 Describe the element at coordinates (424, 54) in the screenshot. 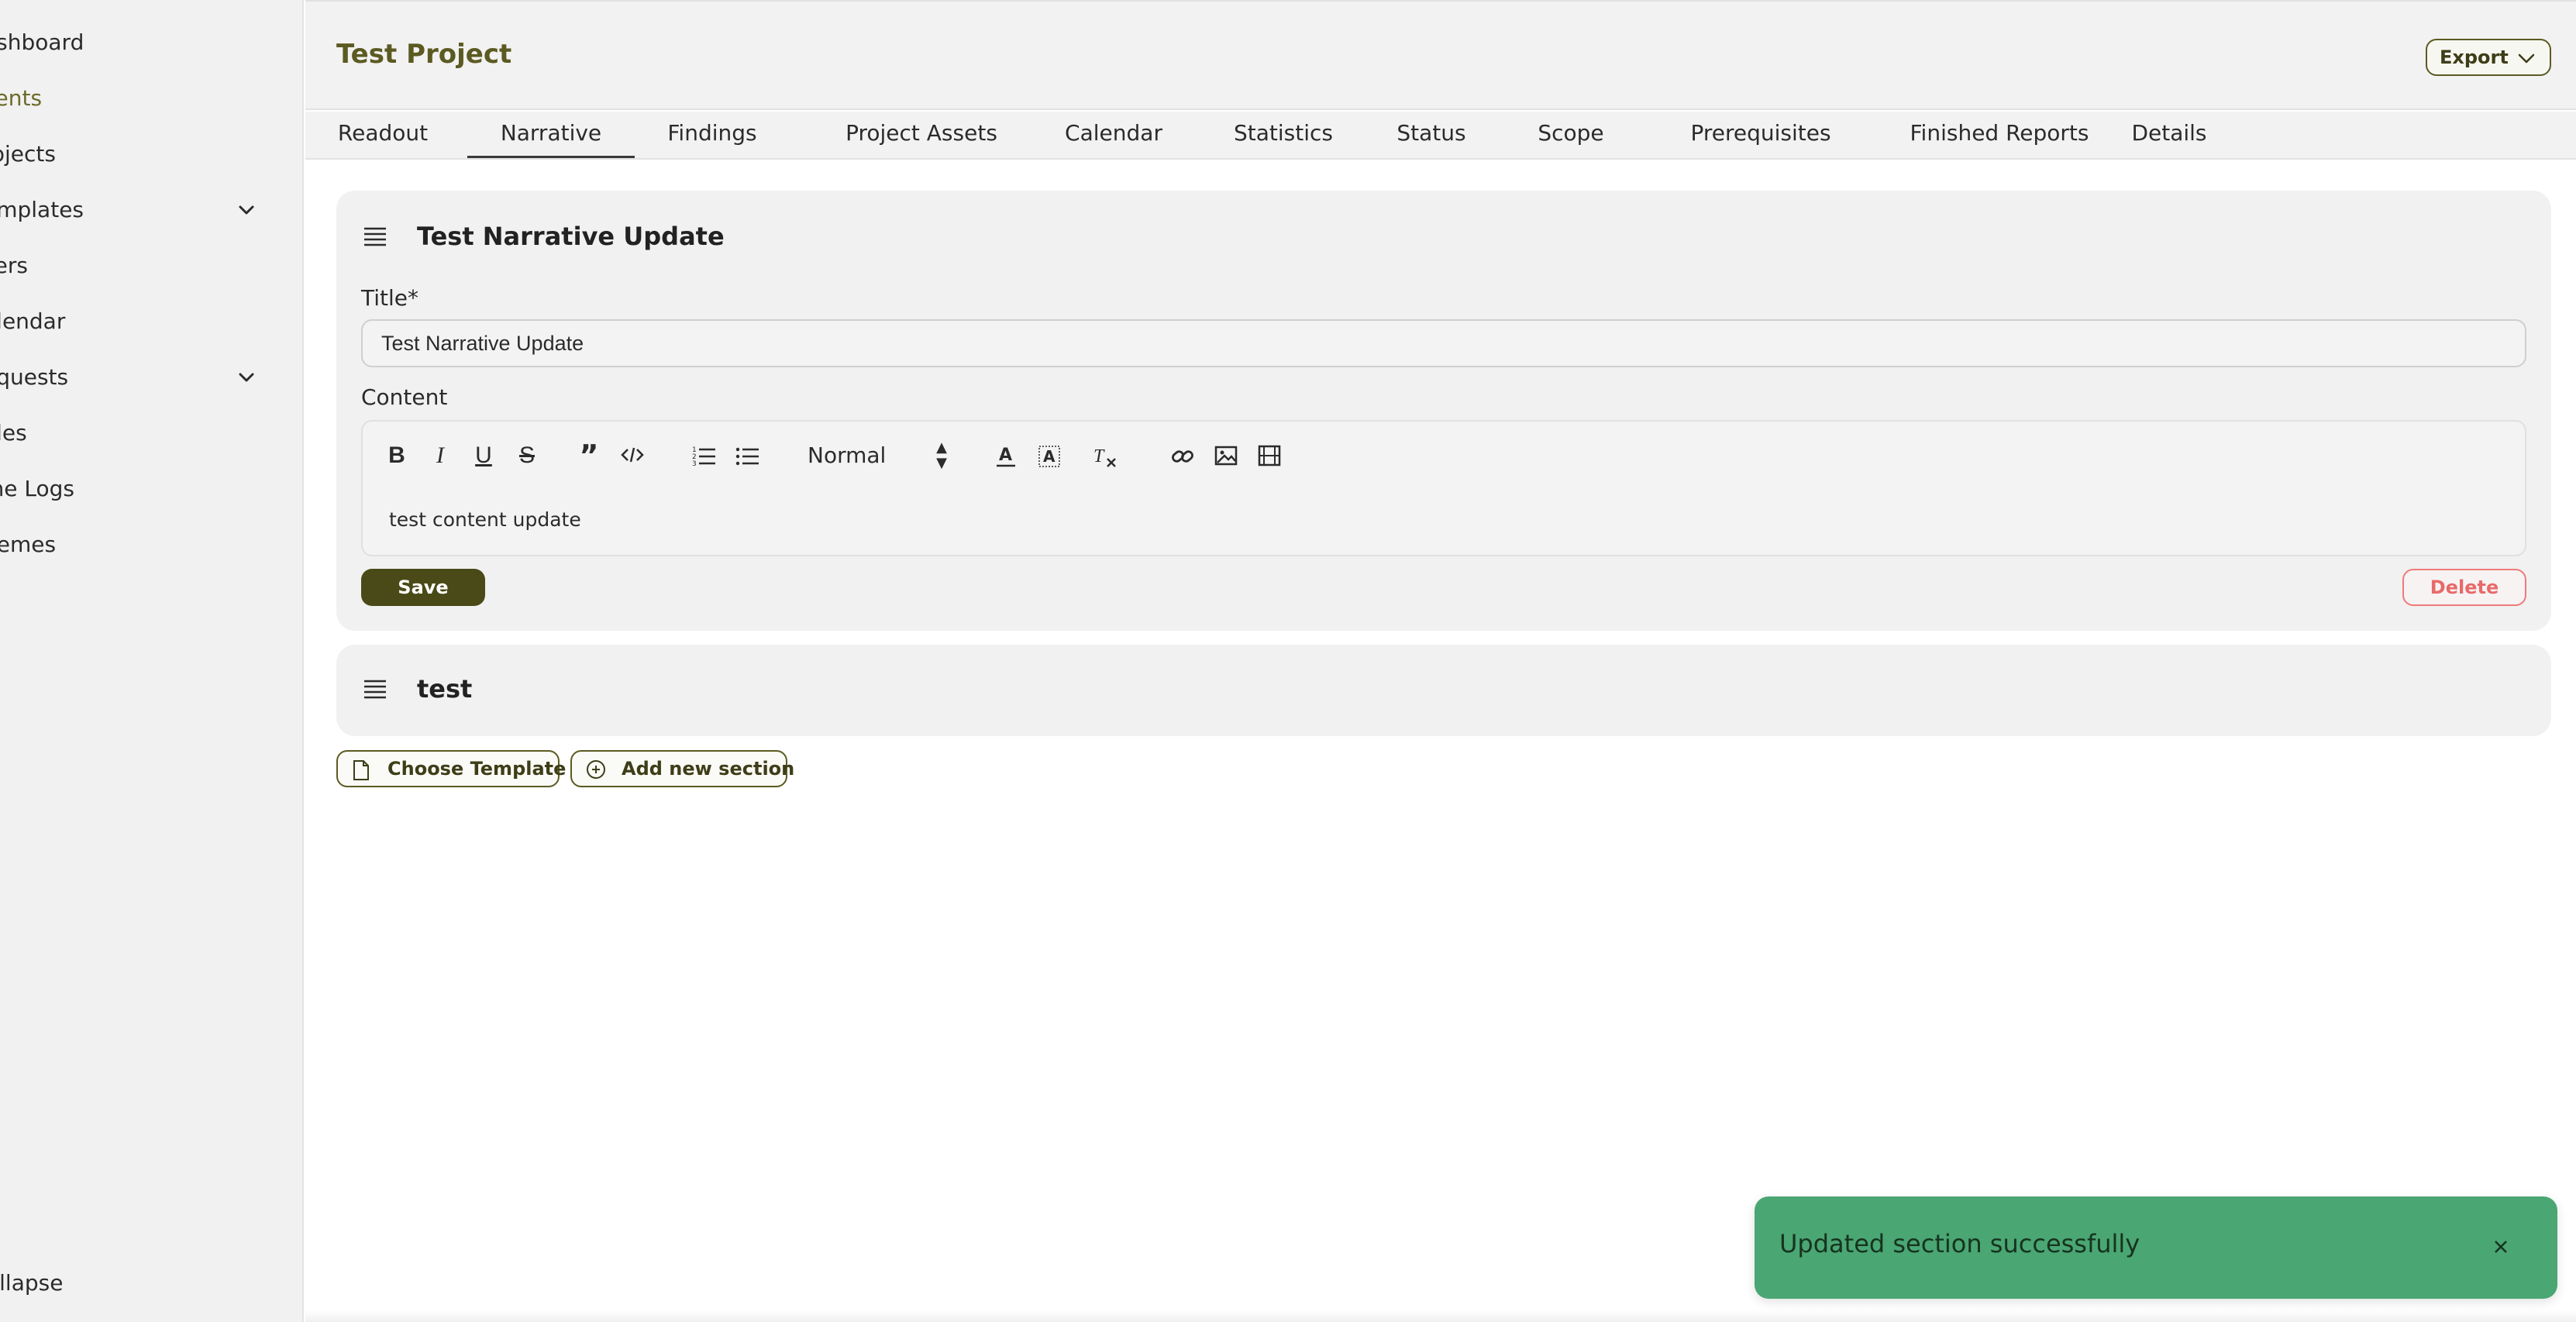

I see `page-title: Test Project` at that location.